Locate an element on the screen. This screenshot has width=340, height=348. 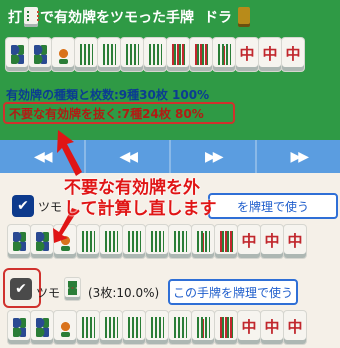
option2-checkbox: ✔ is located at coordinates (21, 289).